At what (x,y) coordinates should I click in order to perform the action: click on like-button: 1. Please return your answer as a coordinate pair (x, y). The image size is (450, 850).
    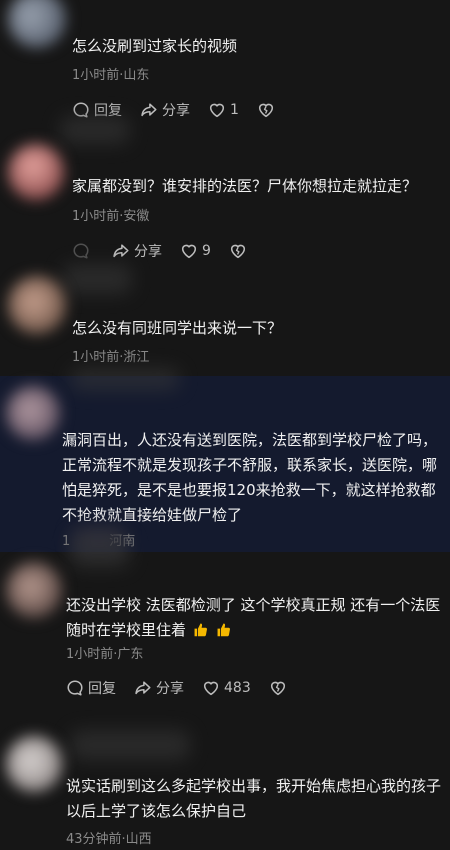
    Looking at the image, I should click on (223, 110).